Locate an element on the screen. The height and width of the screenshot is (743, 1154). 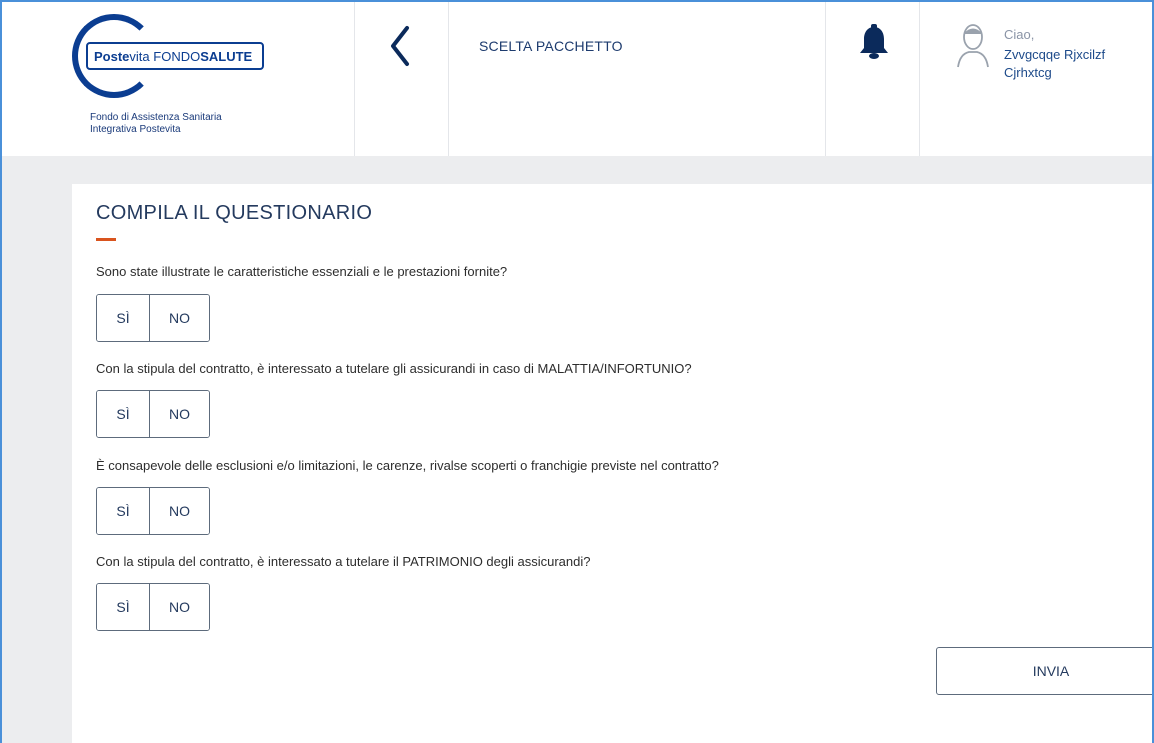
question-3-no-button: NO is located at coordinates (179, 511).